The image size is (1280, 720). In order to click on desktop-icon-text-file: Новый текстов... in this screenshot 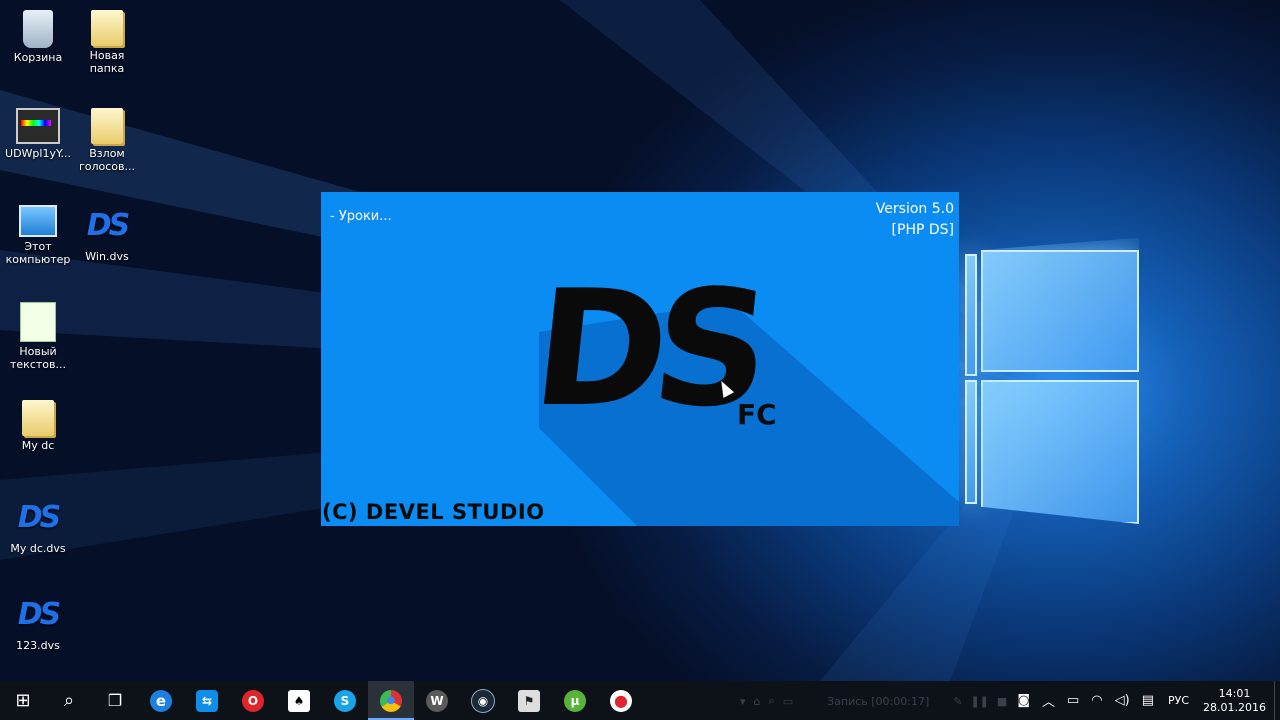, I will do `click(38, 336)`.